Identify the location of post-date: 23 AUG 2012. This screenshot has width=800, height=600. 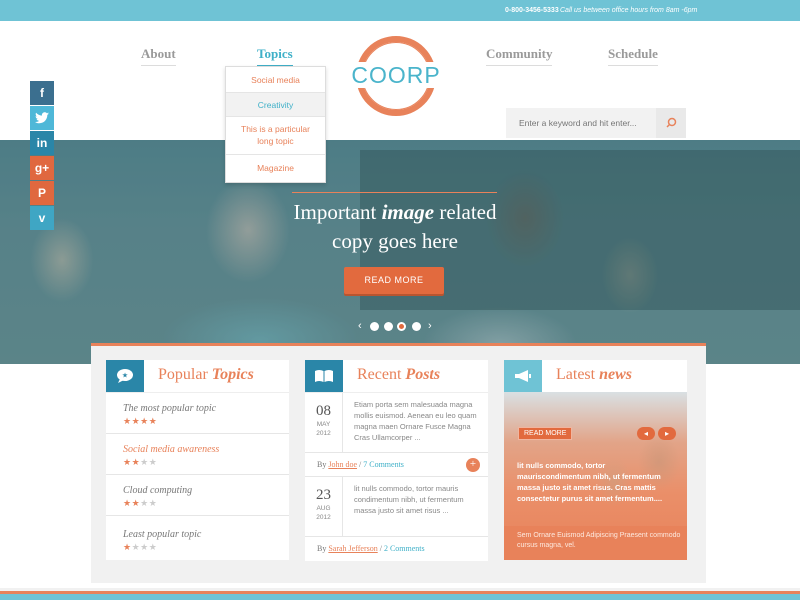
(324, 507).